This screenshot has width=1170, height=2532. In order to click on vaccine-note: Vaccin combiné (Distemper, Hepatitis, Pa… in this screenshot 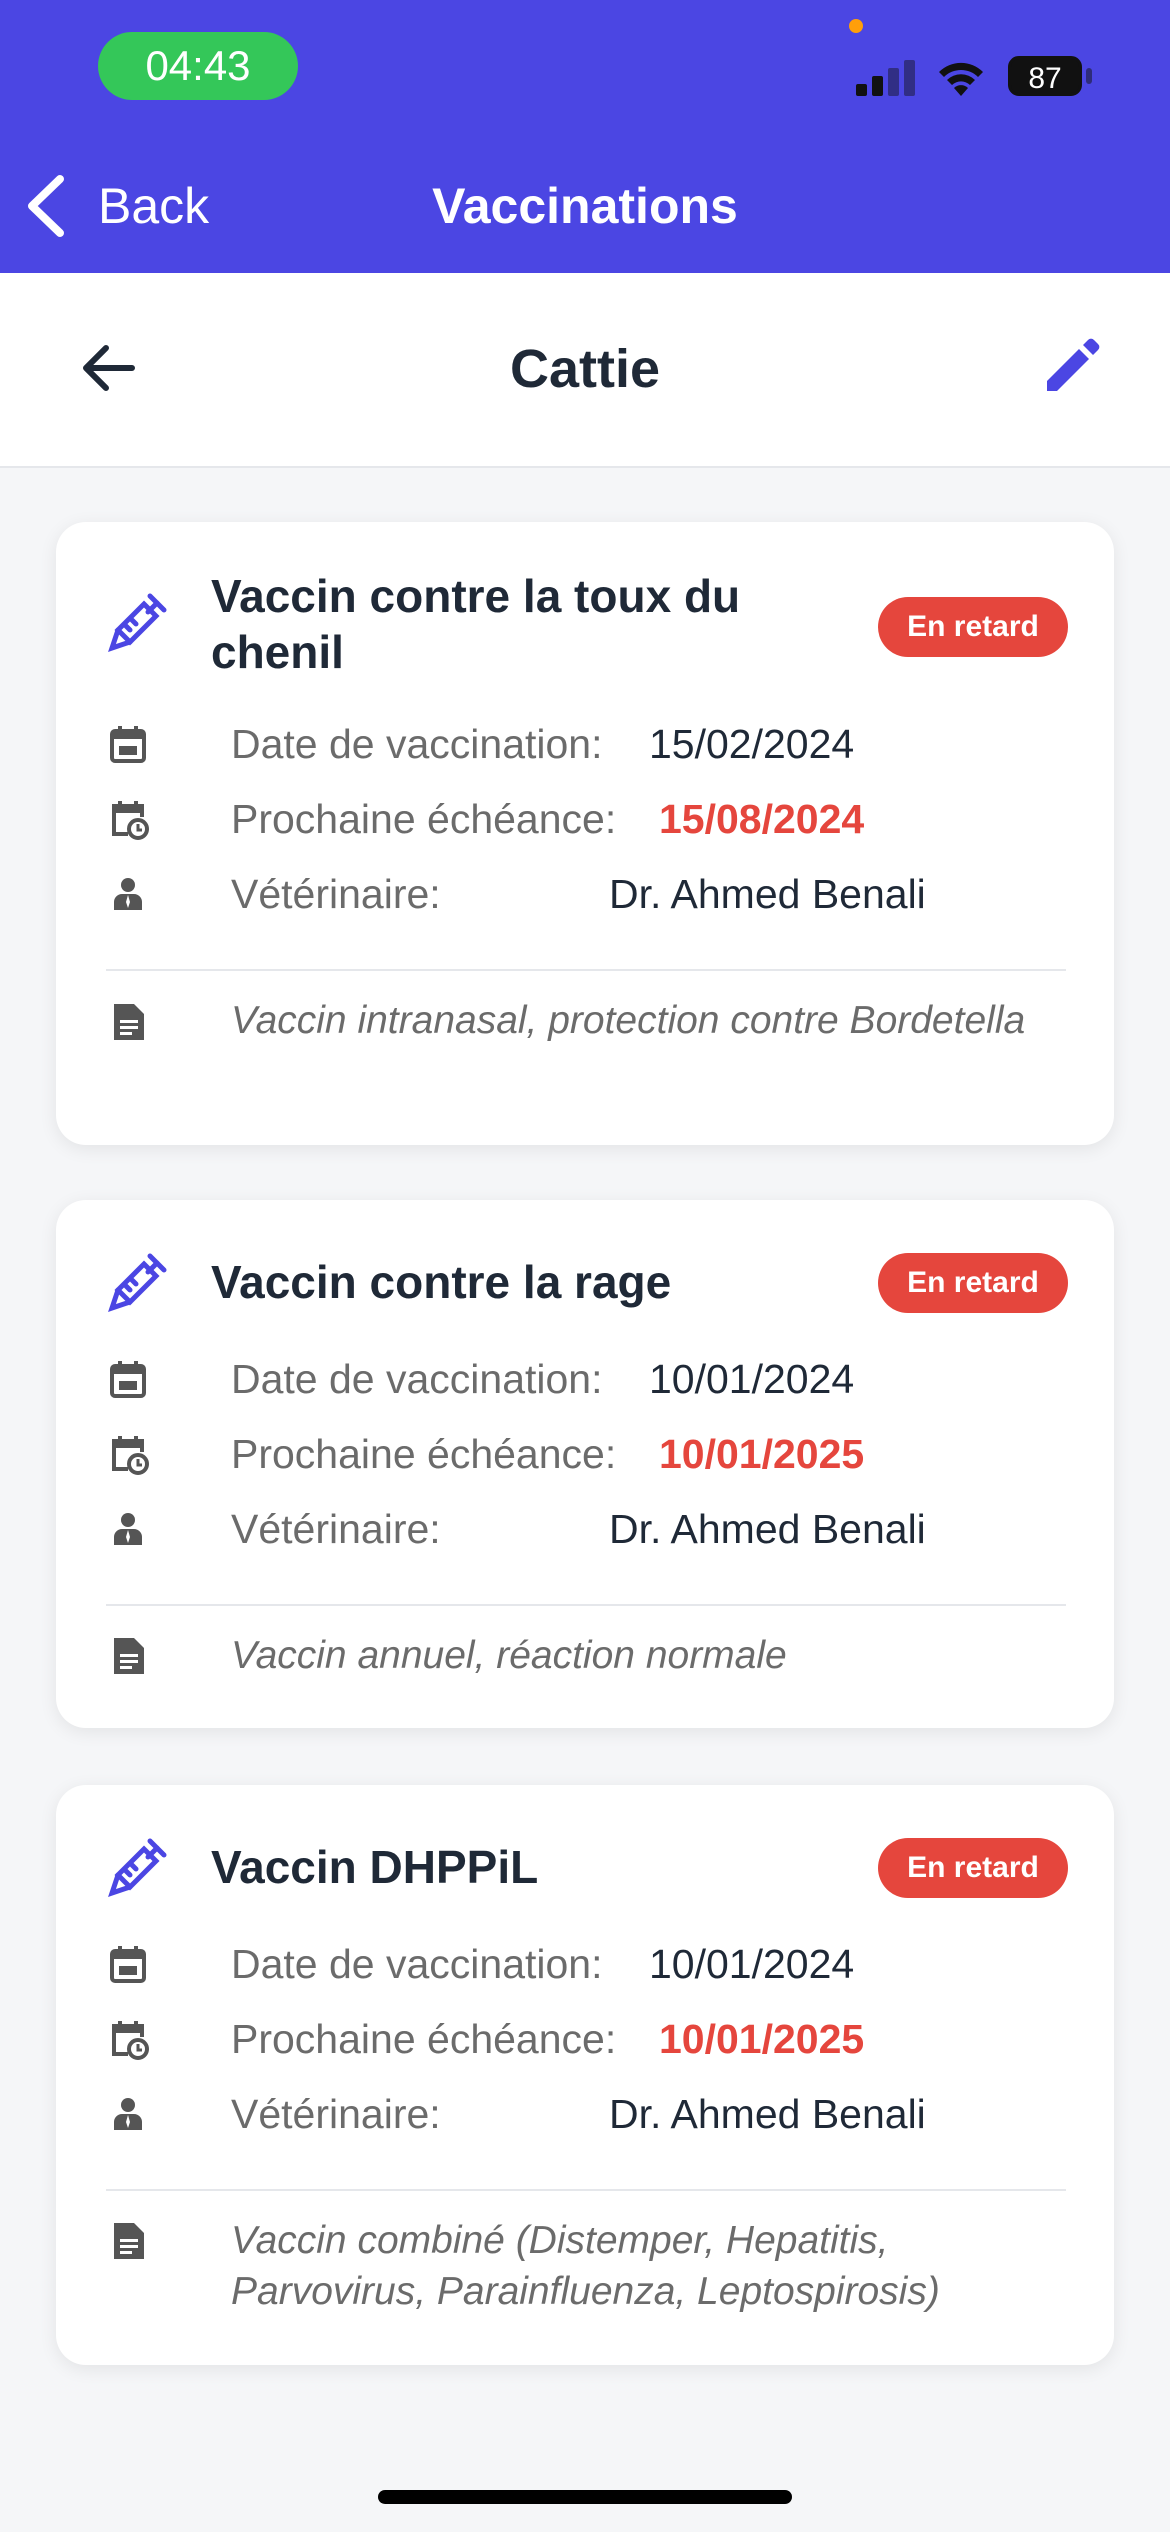, I will do `click(585, 2266)`.